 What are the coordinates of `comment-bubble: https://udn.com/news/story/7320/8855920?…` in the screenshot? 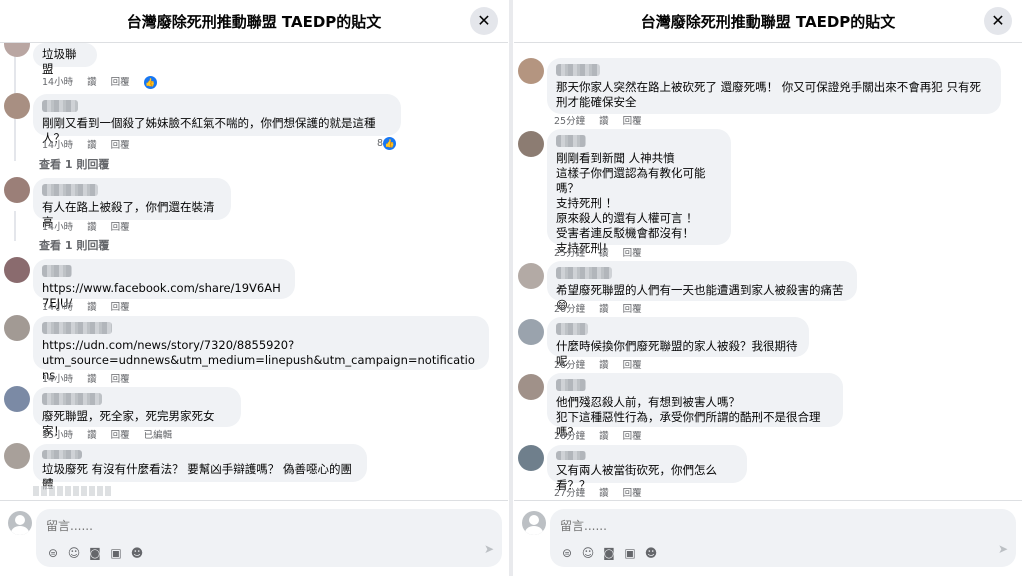 It's located at (261, 349).